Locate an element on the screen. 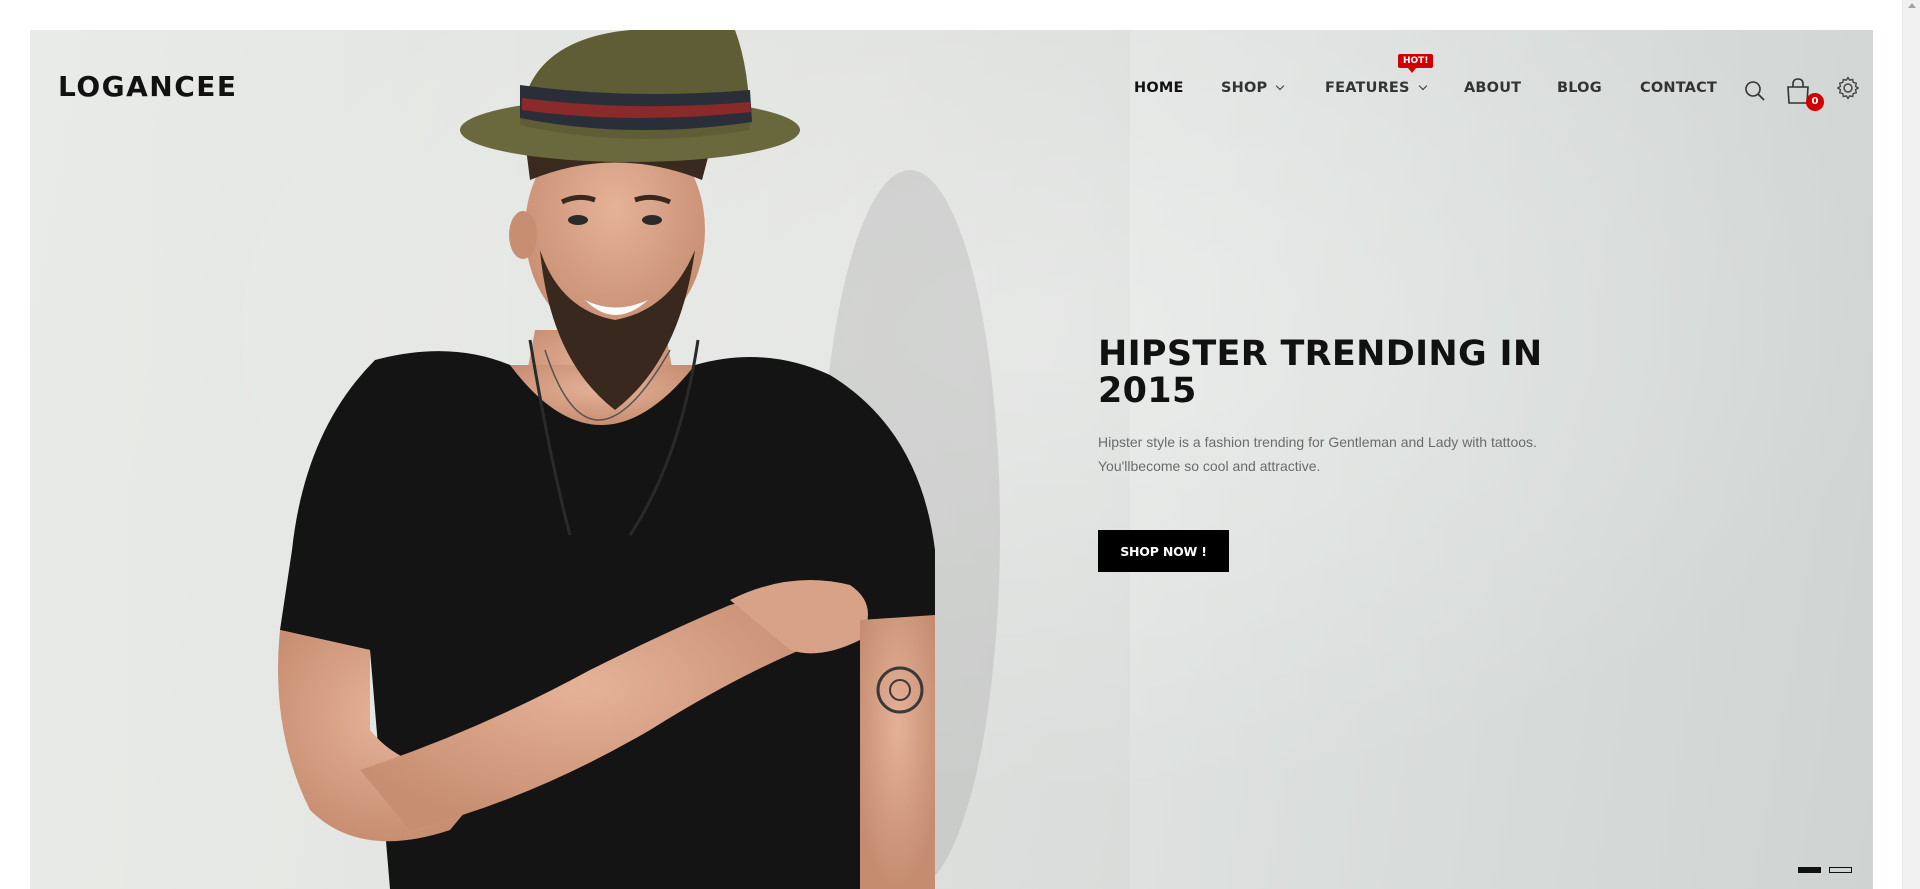  gear-icon is located at coordinates (1848, 88).